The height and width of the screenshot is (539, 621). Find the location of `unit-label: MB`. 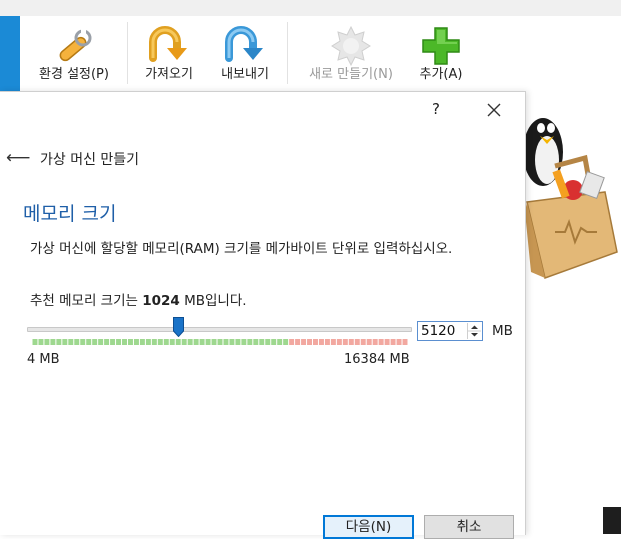

unit-label: MB is located at coordinates (502, 331).